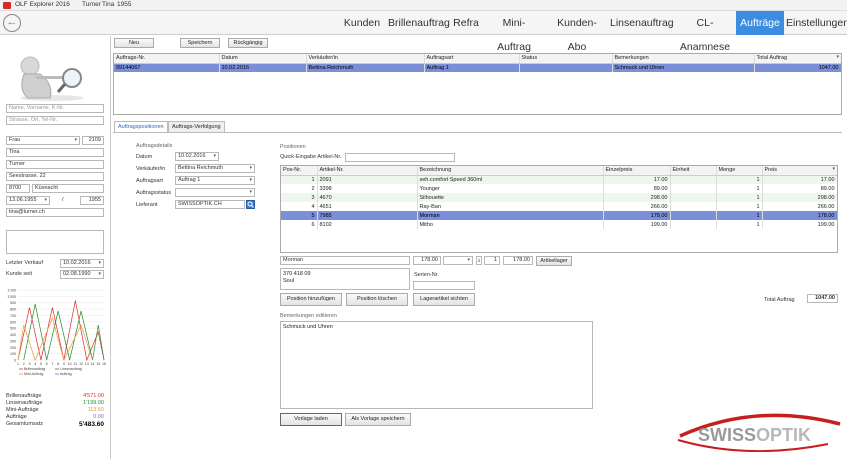 This screenshot has width=847, height=459. What do you see at coordinates (739, 171) in the screenshot?
I see `positions-column-header: Menge` at bounding box center [739, 171].